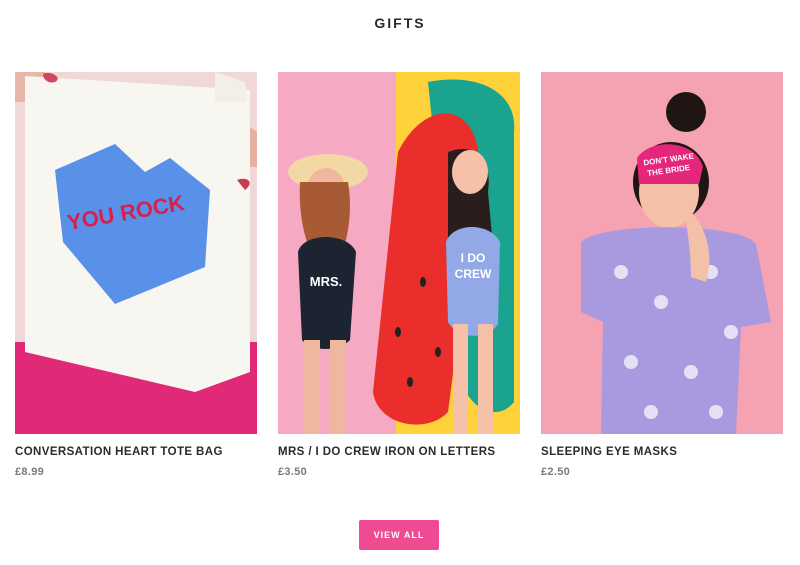 The width and height of the screenshot is (800, 565). What do you see at coordinates (399, 452) in the screenshot?
I see `product-name: MRS / I DO CREW IRON ON LETTERS` at bounding box center [399, 452].